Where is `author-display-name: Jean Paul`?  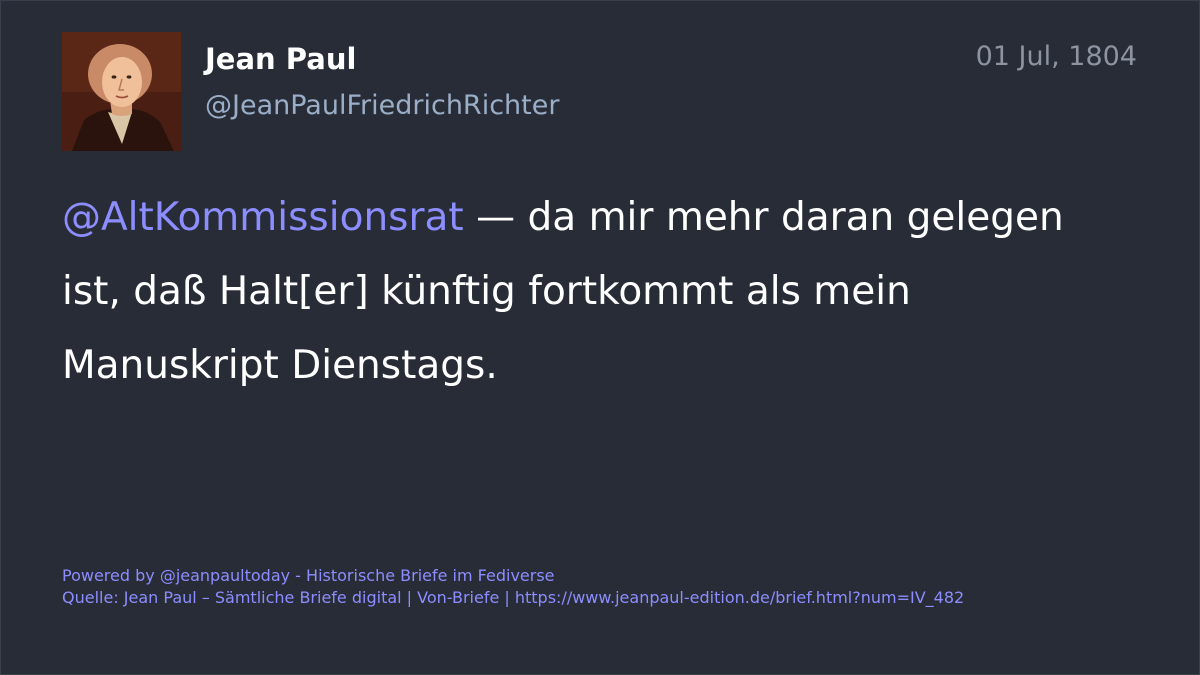 author-display-name: Jean Paul is located at coordinates (280, 59).